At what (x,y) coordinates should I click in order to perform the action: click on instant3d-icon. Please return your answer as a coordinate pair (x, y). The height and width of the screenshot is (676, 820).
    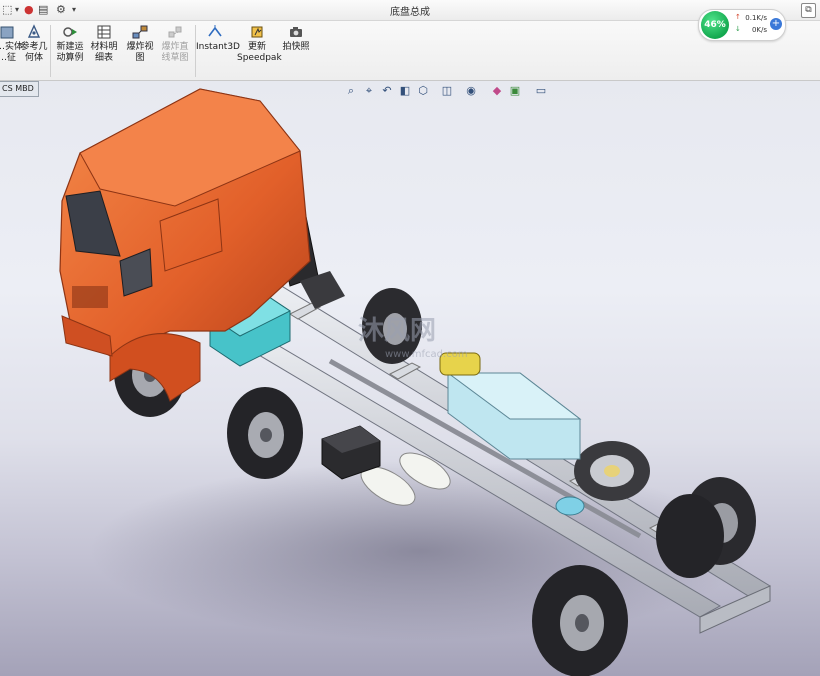
    Looking at the image, I should click on (215, 31).